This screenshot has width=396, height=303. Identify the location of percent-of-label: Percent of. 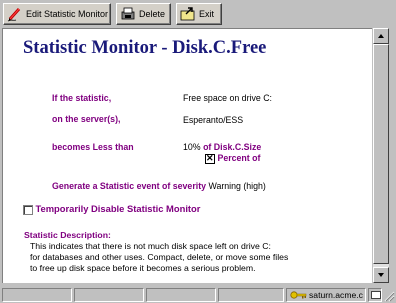
(239, 158).